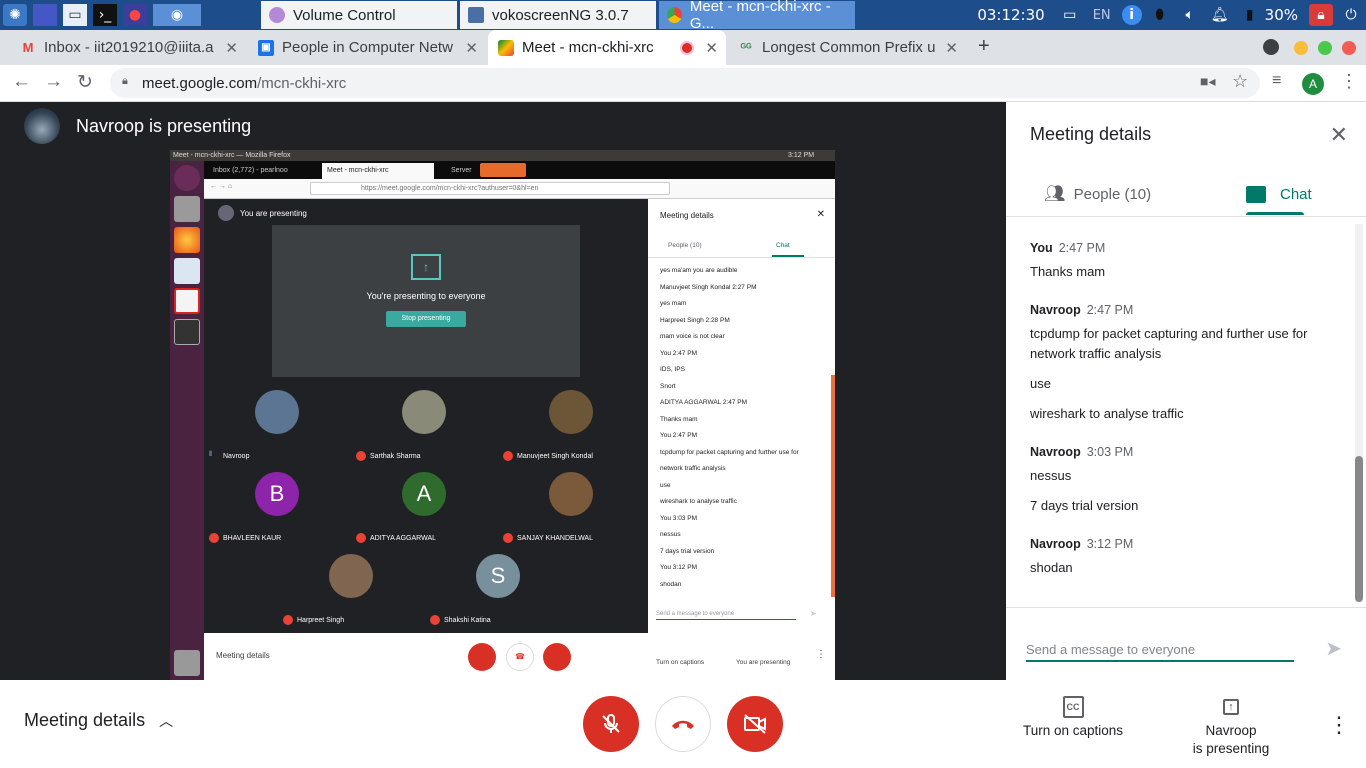 The height and width of the screenshot is (768, 1366). Describe the element at coordinates (187, 209) in the screenshot. I see `files-icon` at that location.